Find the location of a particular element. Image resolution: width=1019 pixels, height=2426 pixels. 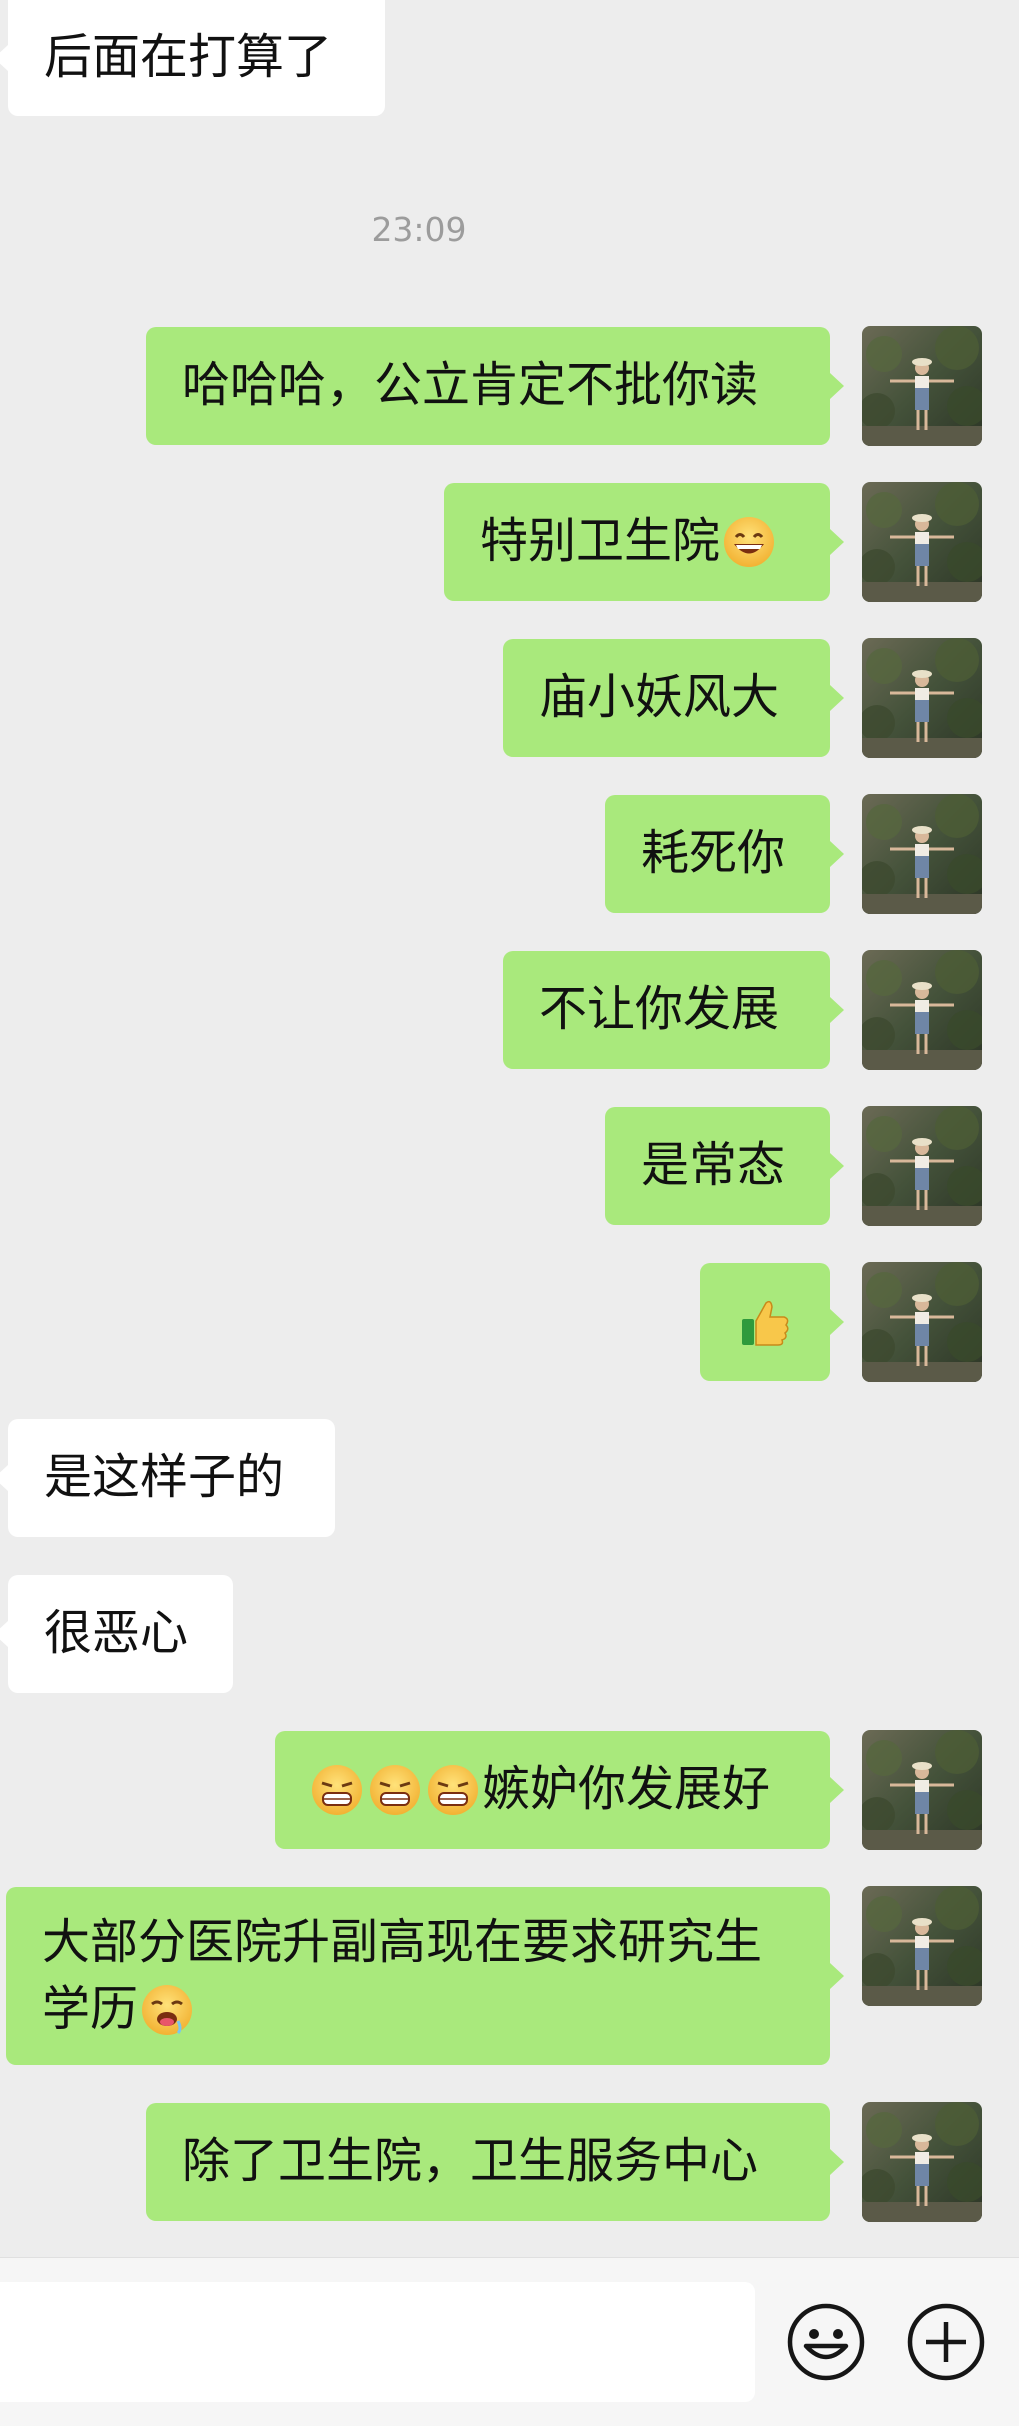

message-text: 哈哈哈，公立肯定不批你读 is located at coordinates (470, 385).